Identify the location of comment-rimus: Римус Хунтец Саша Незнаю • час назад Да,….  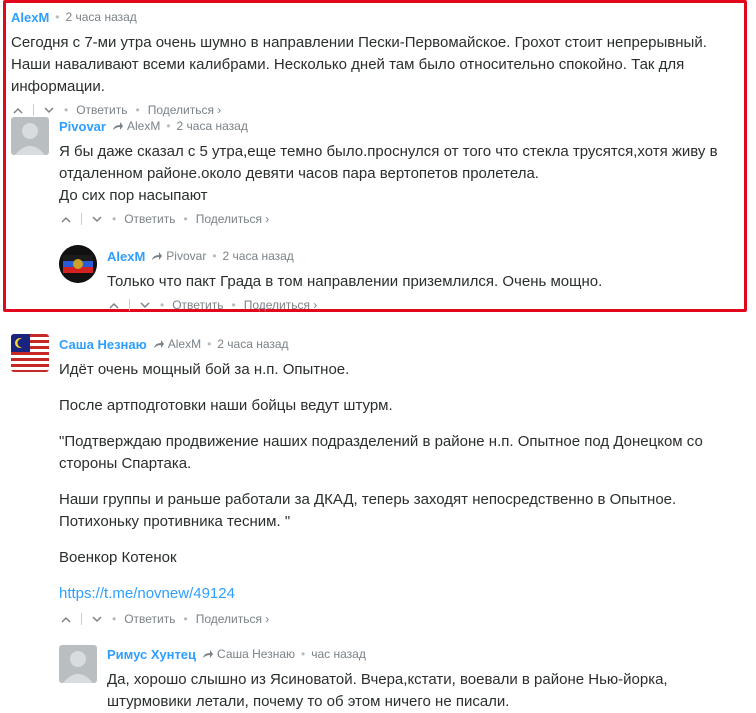
(427, 679).